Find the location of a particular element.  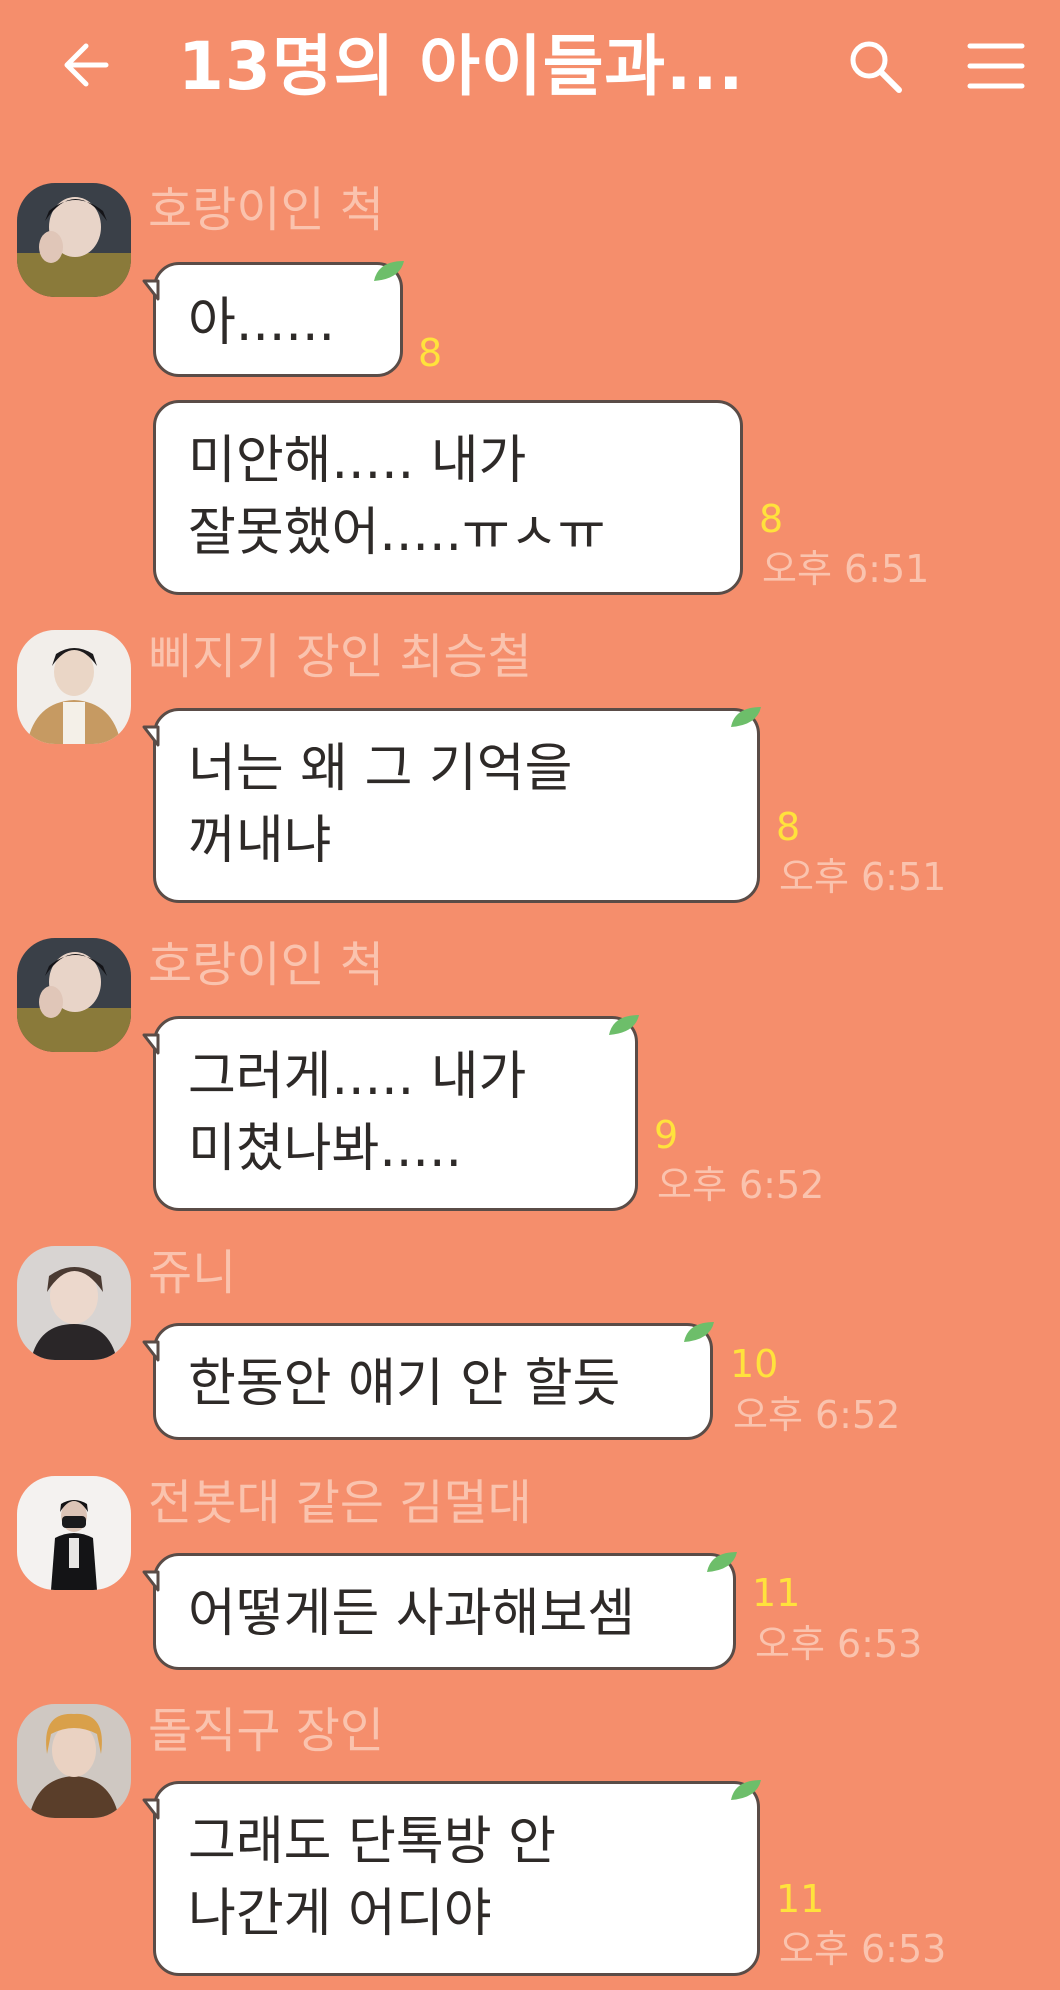

search-button is located at coordinates (875, 66).